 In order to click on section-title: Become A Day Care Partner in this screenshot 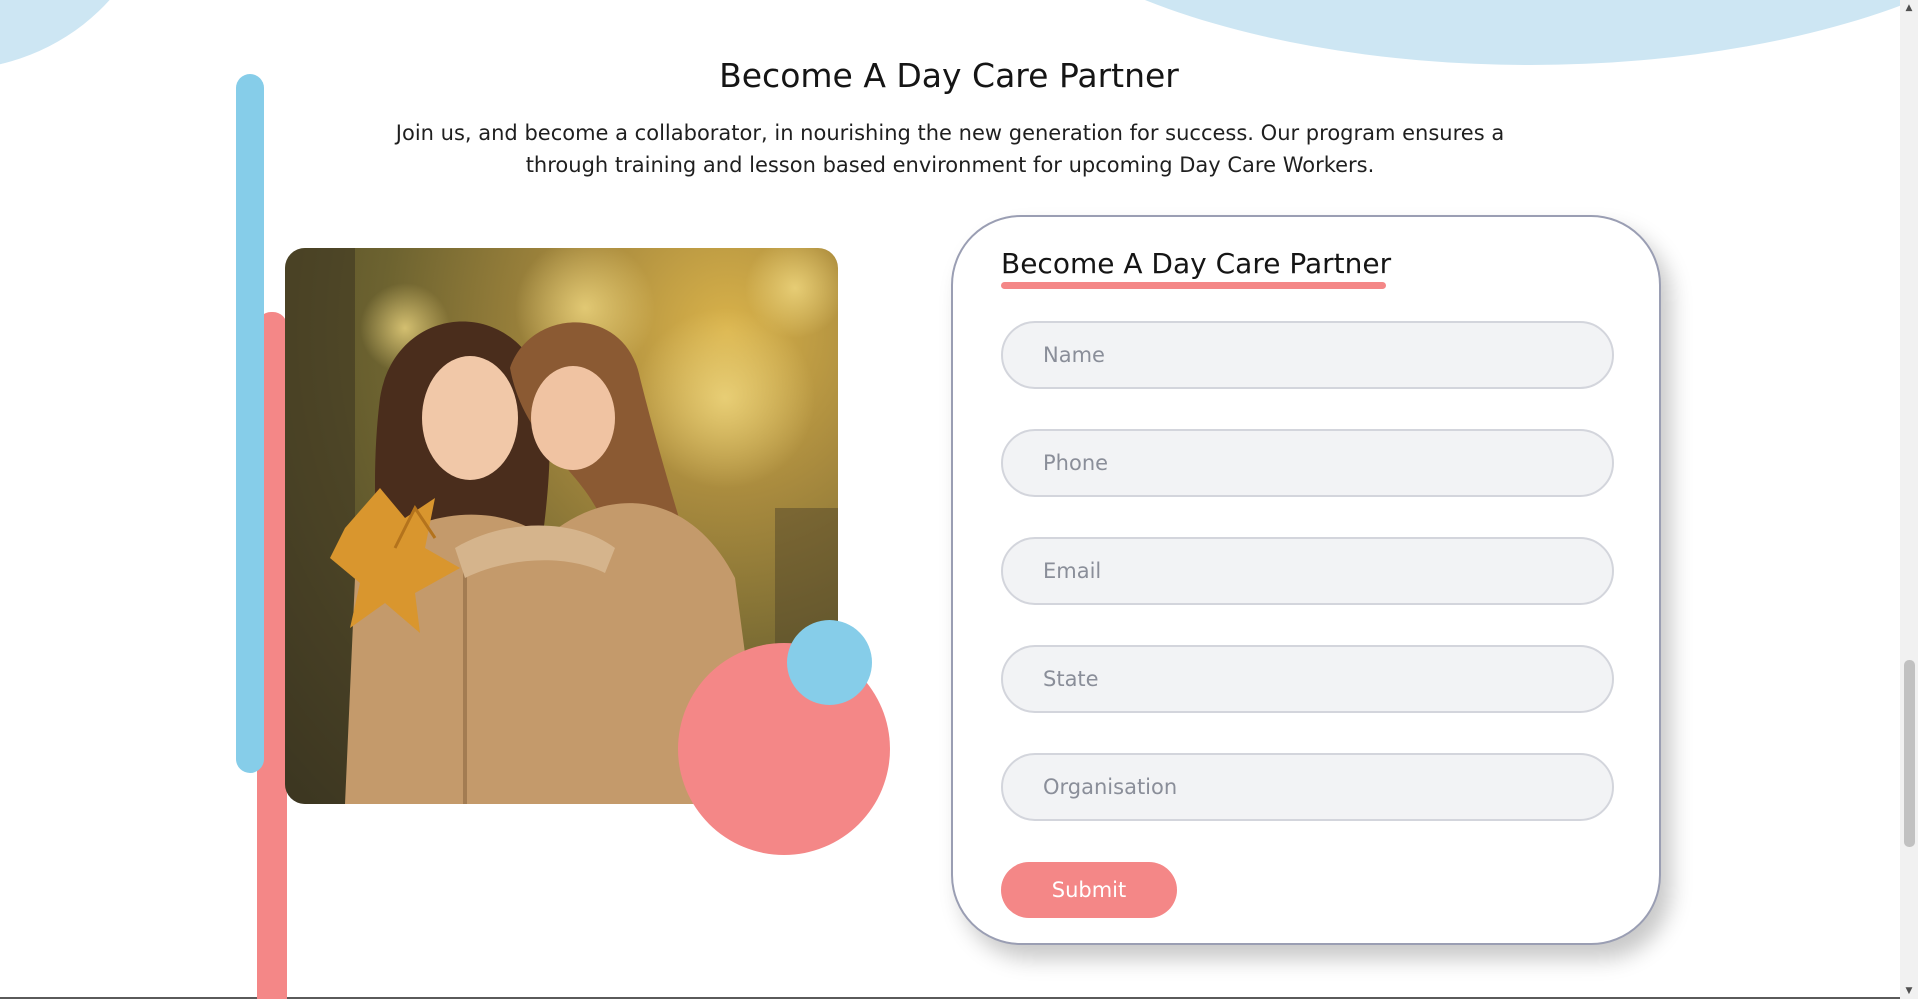, I will do `click(949, 75)`.